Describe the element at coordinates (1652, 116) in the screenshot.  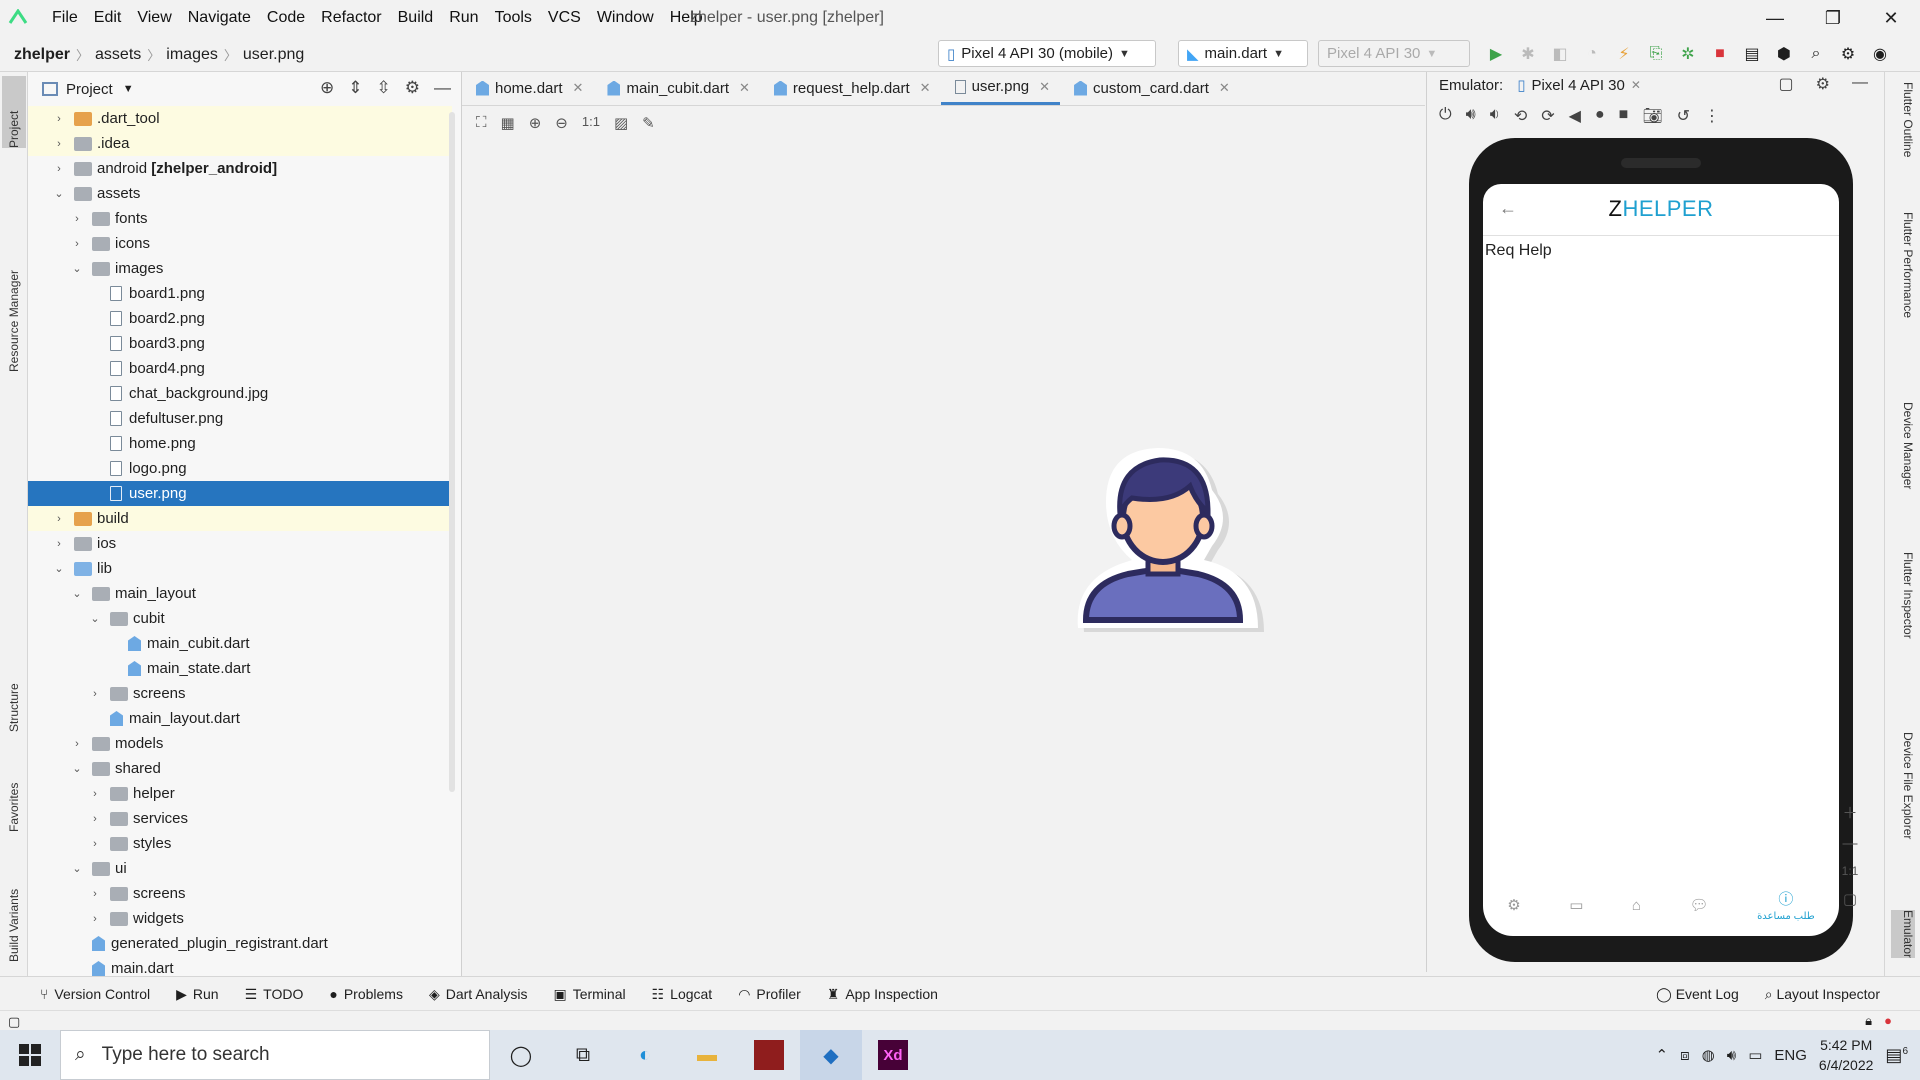
I see `camera-icon: 📷︎` at that location.